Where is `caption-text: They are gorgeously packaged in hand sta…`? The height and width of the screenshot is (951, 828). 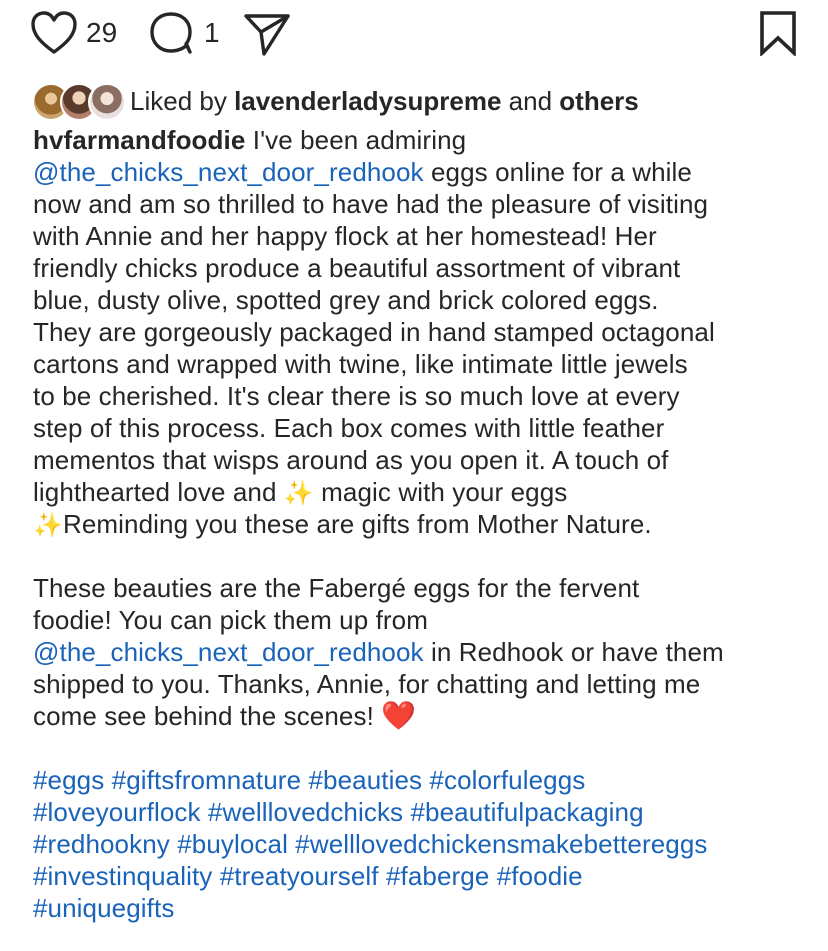
caption-text: They are gorgeously packaged in hand sta… is located at coordinates (374, 332).